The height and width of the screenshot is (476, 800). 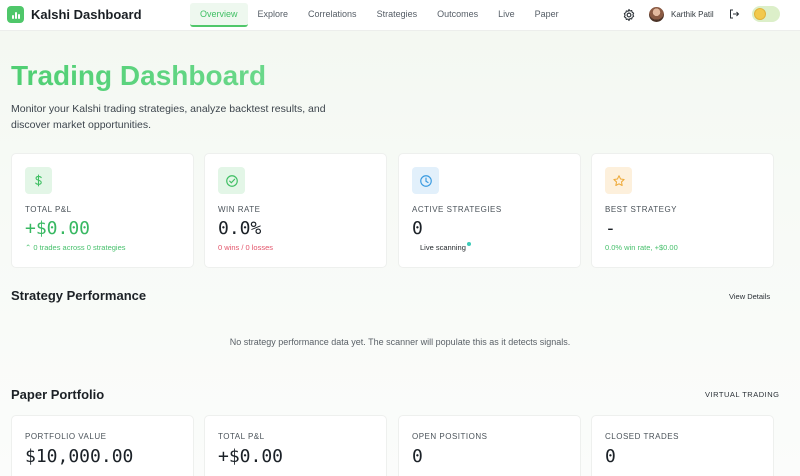 What do you see at coordinates (75, 247) in the screenshot?
I see `stat-note: ⌃ 0 trades across 0 strategies` at bounding box center [75, 247].